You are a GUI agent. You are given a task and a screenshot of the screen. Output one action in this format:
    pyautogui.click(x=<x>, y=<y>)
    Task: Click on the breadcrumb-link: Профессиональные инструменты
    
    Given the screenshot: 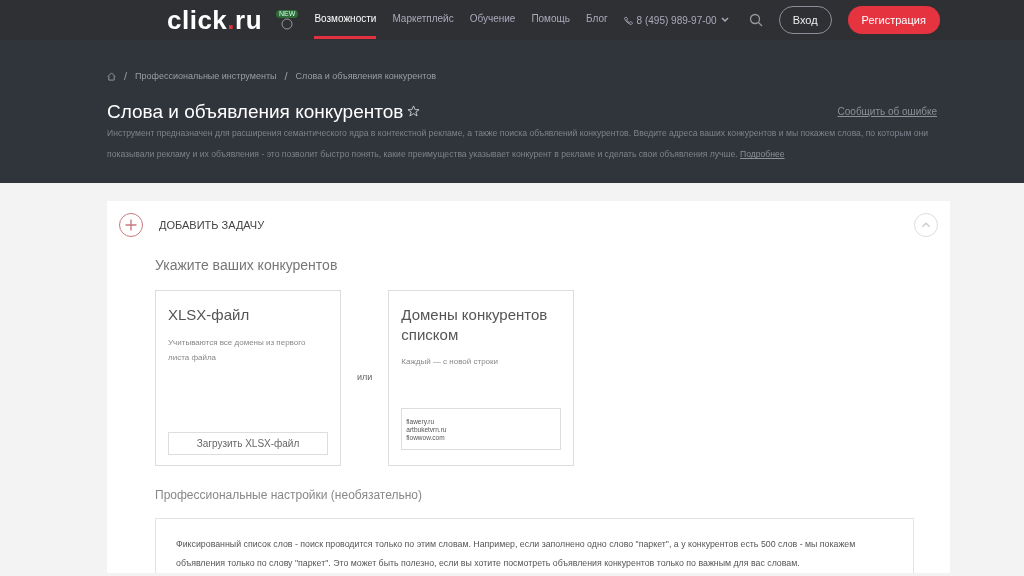 What is the action you would take?
    pyautogui.click(x=206, y=76)
    